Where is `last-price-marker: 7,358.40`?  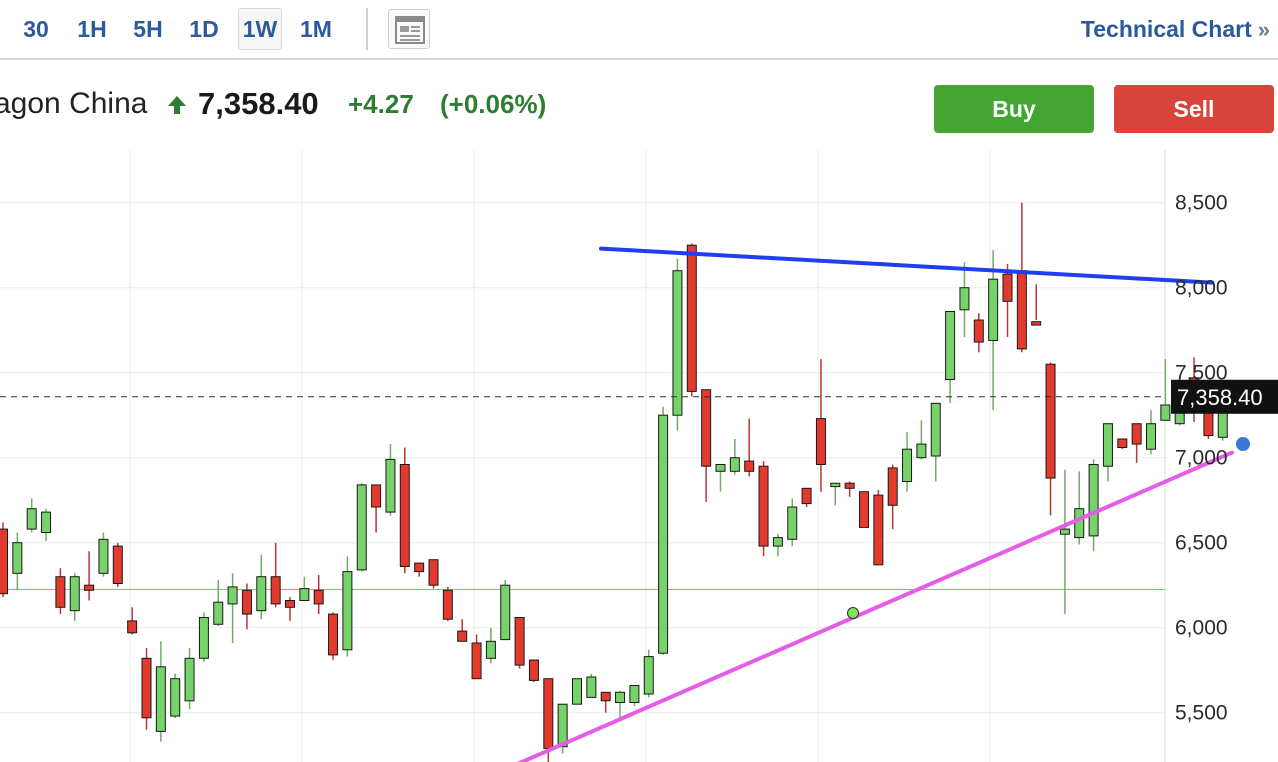
last-price-marker: 7,358.40 is located at coordinates (639, 396).